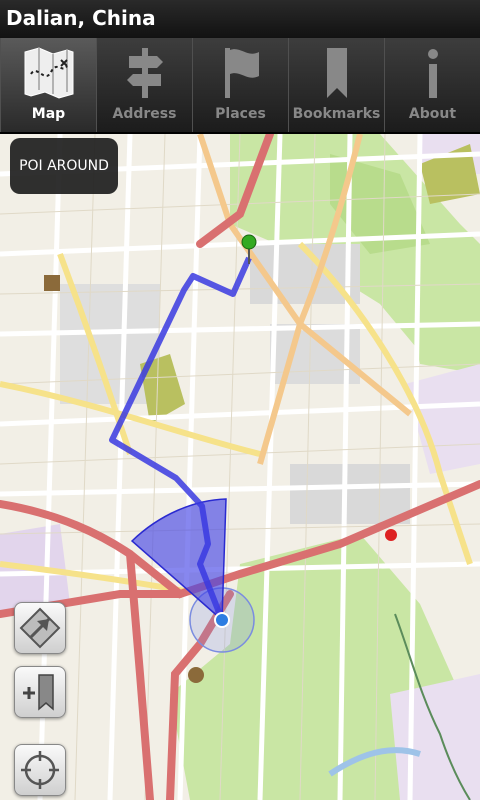 The image size is (480, 800). I want to click on info-icon, so click(433, 73).